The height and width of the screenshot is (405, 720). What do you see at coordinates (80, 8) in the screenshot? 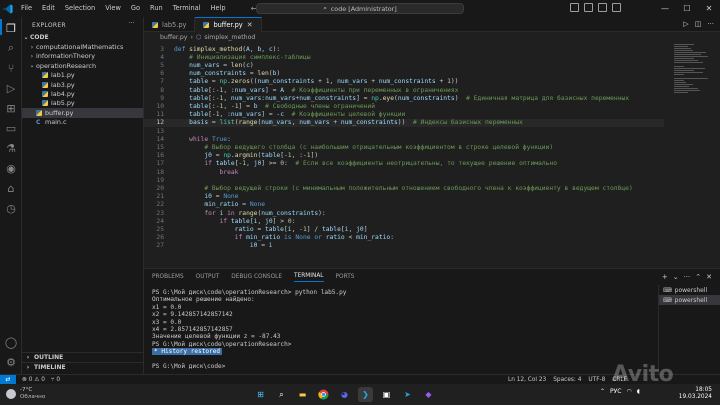
I see `menu-selection: Selection` at bounding box center [80, 8].